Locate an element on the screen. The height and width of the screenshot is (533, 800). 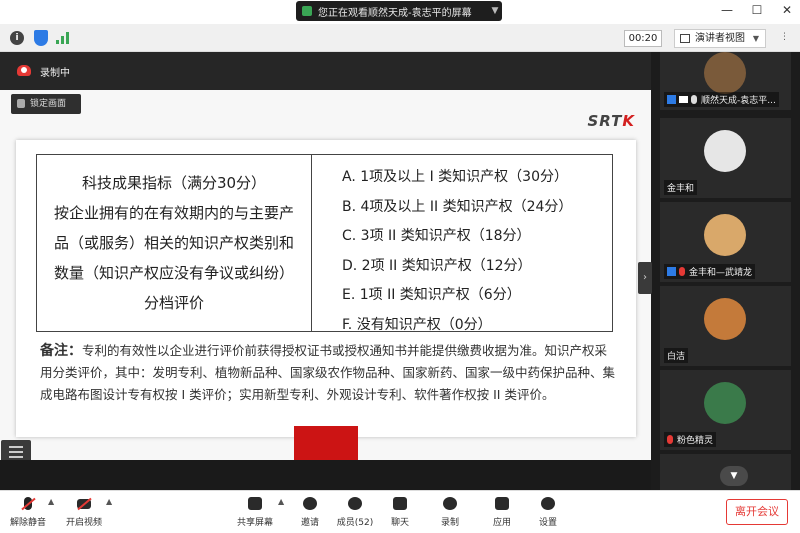
logo-accent: K is located at coordinates (628, 121).